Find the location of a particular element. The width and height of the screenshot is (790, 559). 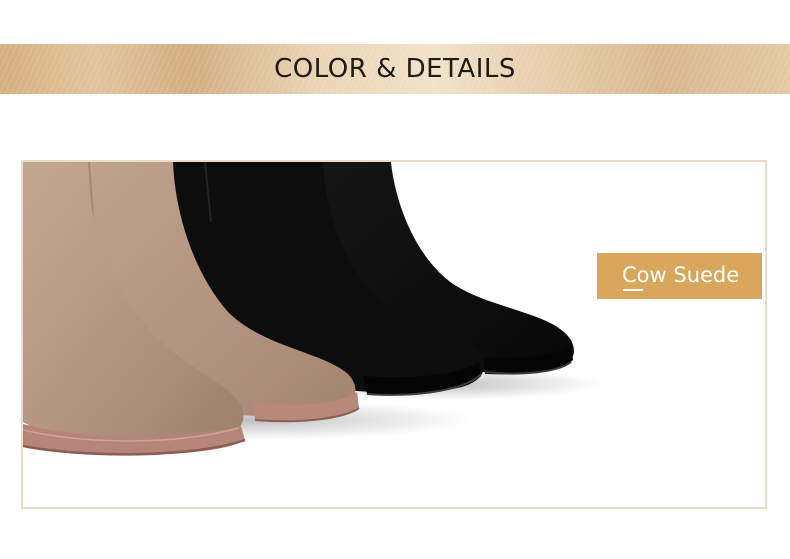

section-title: COLOR & DETAILS is located at coordinates (395, 69).